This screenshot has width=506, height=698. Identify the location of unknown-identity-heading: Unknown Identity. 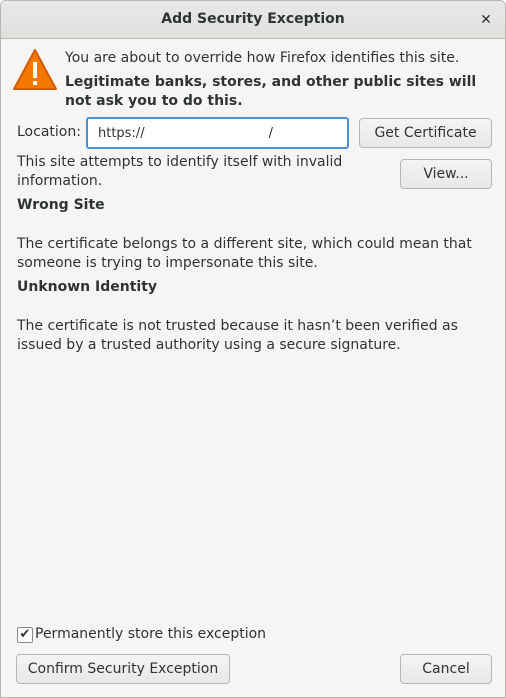
(87, 287).